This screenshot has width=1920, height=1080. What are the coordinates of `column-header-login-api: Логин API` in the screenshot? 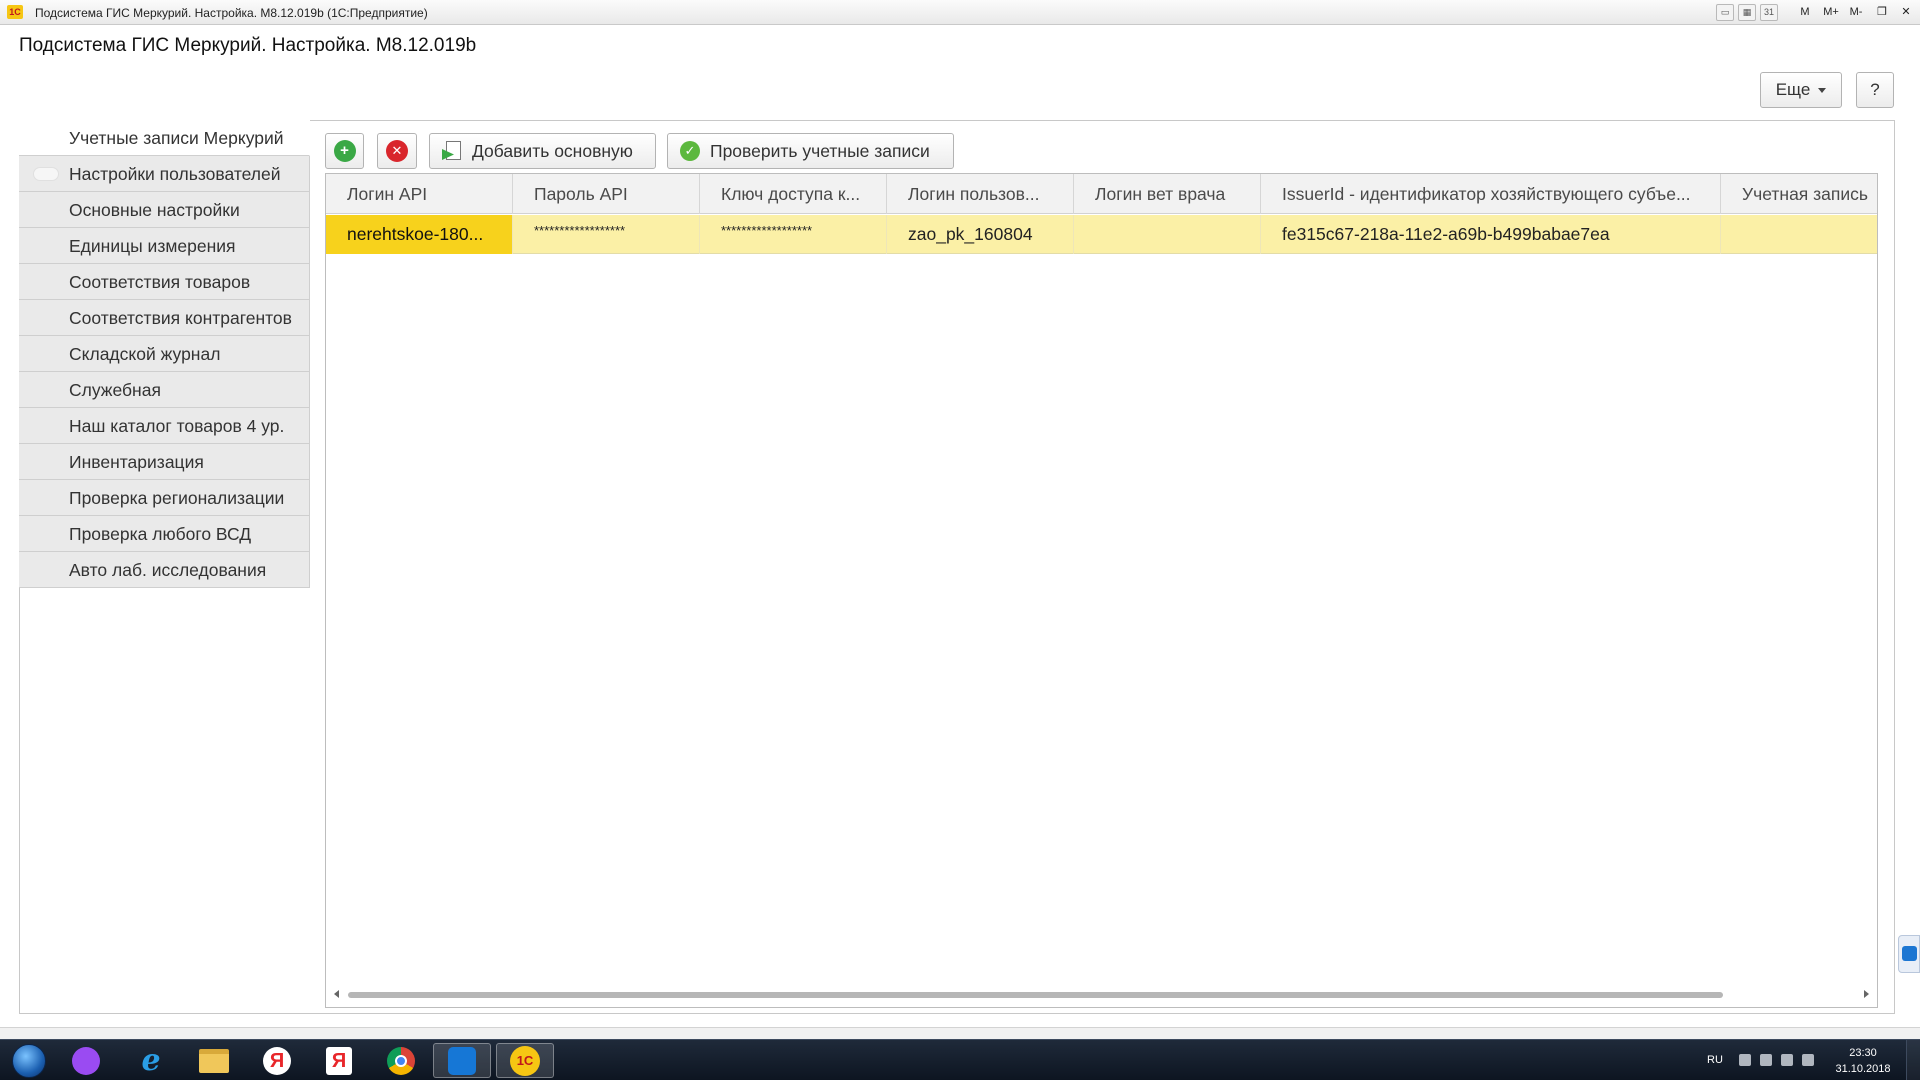 It's located at (419, 194).